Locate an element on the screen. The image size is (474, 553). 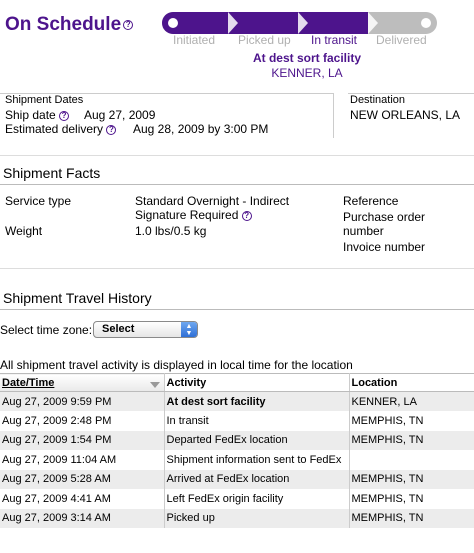
column-header-datetime: Date/Time is located at coordinates (82, 382).